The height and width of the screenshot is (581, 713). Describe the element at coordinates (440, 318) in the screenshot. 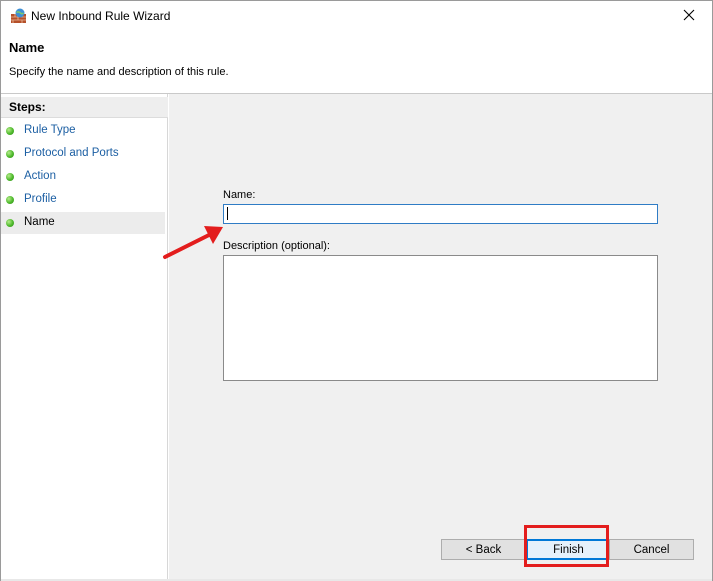

I see `description-input` at that location.